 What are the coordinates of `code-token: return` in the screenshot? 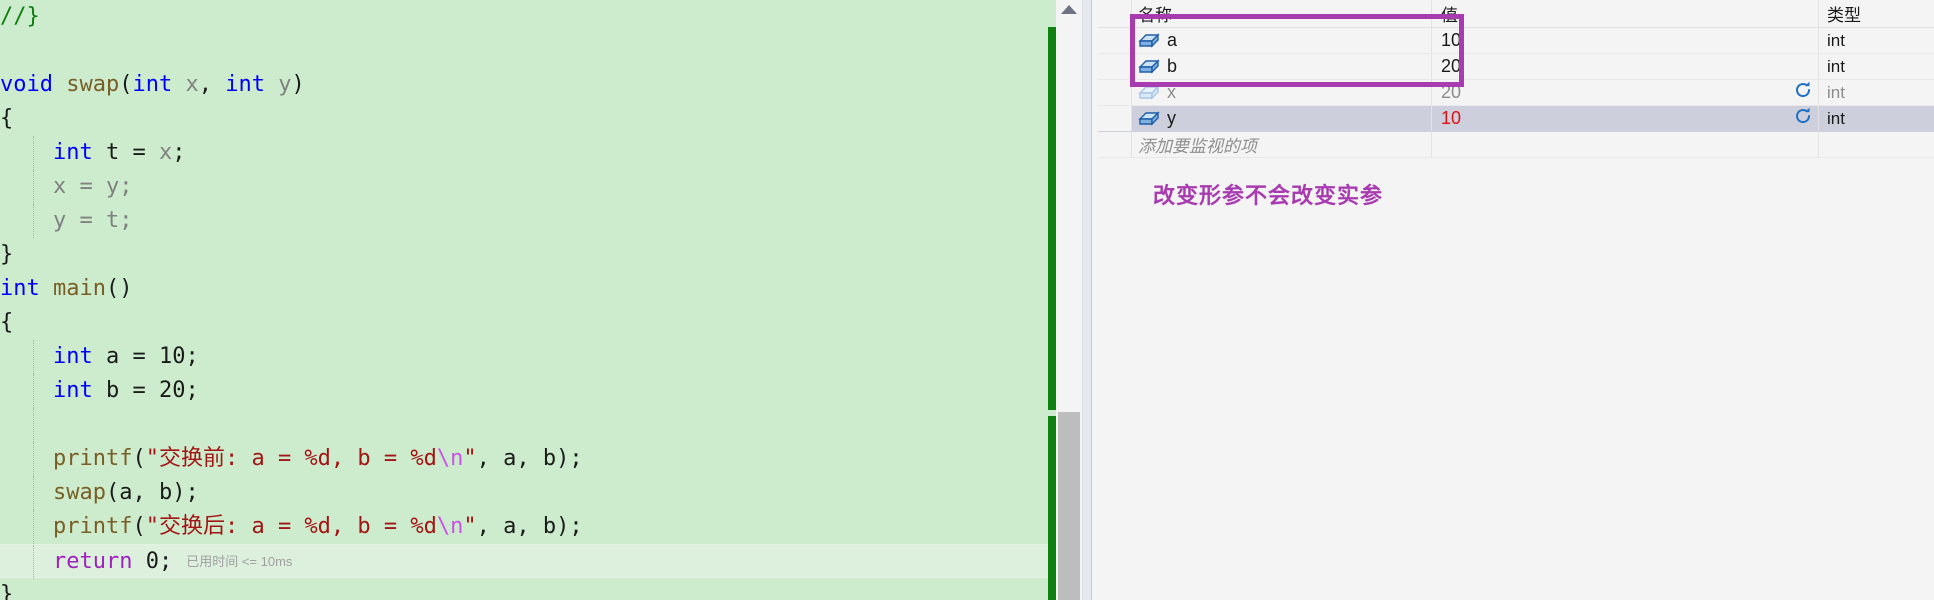 It's located at (92, 561).